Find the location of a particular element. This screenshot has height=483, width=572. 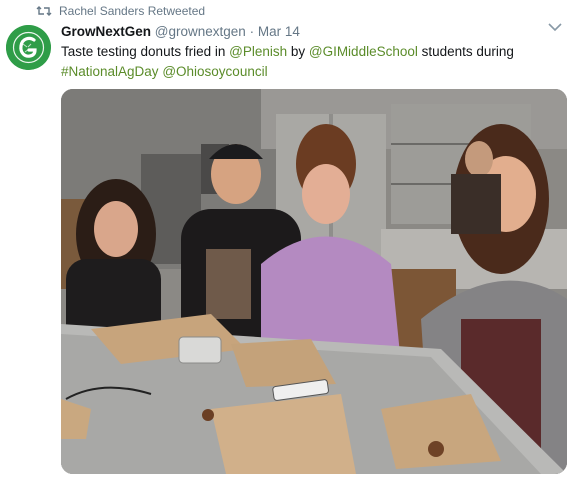

author-display-name: GrowNextGen is located at coordinates (106, 31).